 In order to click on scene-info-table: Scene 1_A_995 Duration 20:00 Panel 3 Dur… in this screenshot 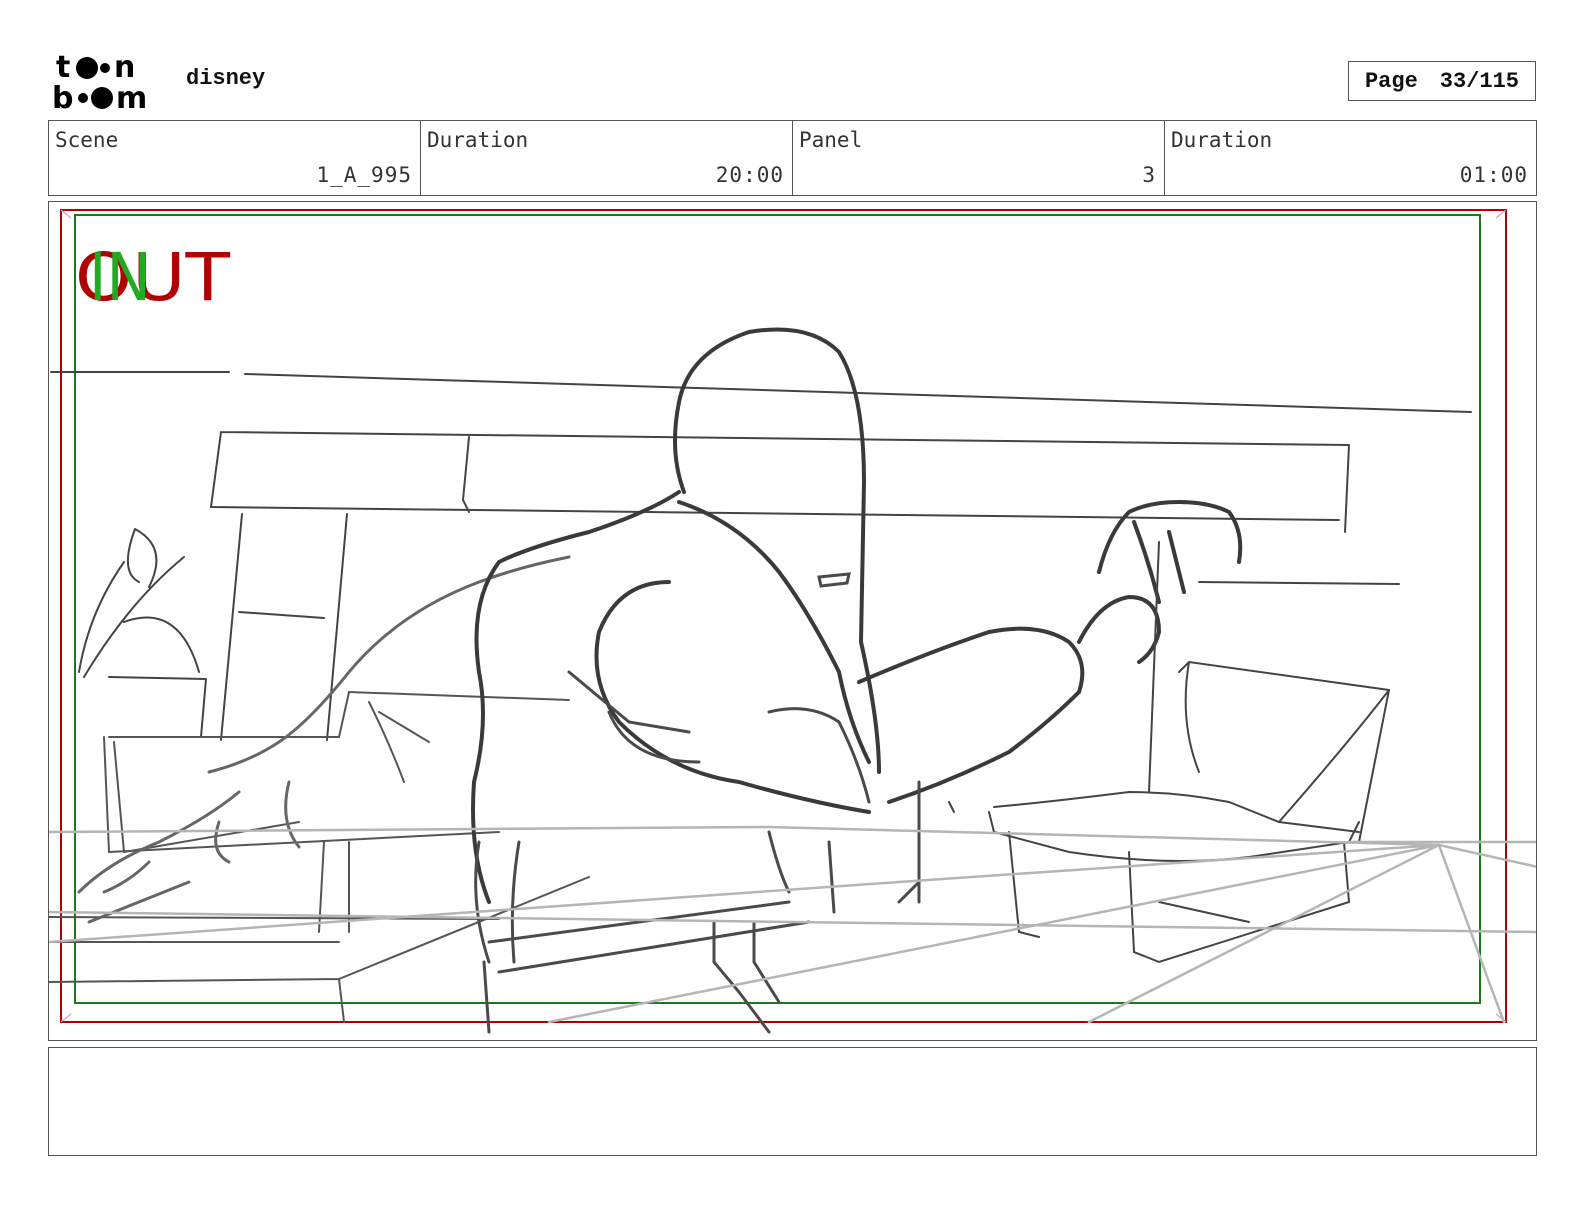, I will do `click(792, 158)`.